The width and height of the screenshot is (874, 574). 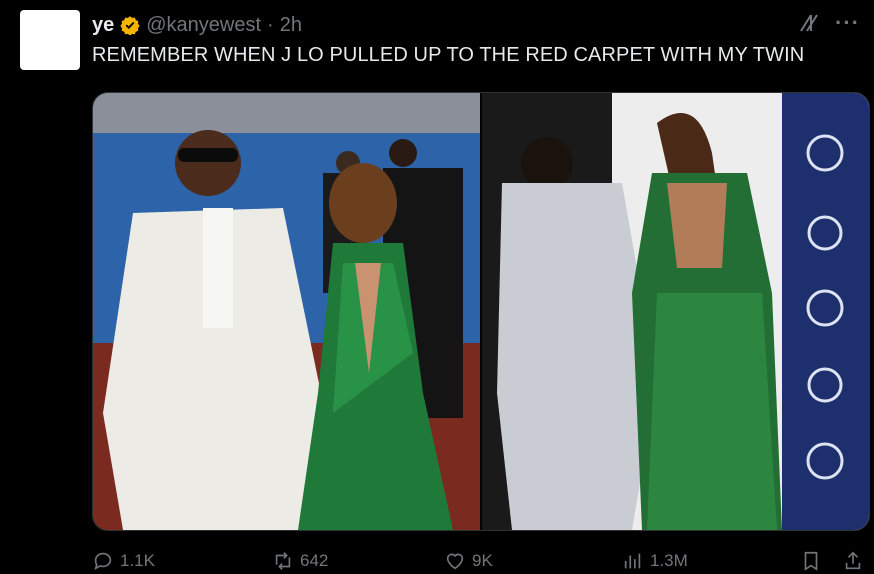 What do you see at coordinates (103, 561) in the screenshot?
I see `reply-icon` at bounding box center [103, 561].